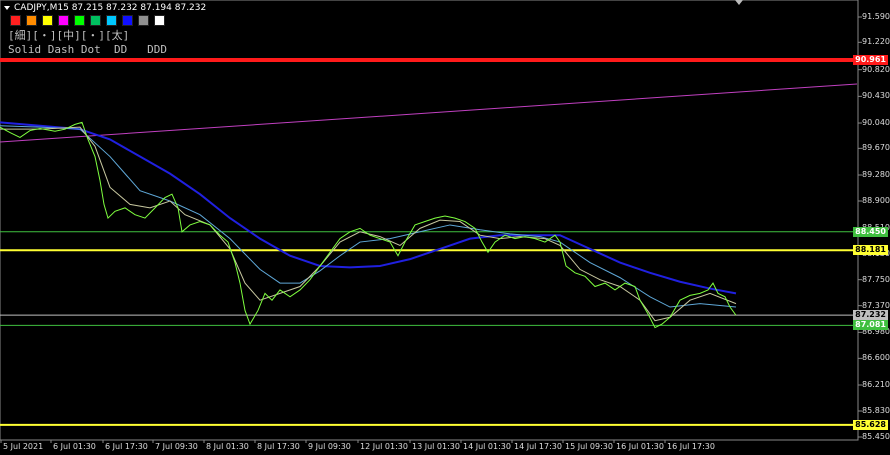 The width and height of the screenshot is (890, 455). Describe the element at coordinates (876, 42) in the screenshot. I see `y-axis-label: 91.220` at that location.